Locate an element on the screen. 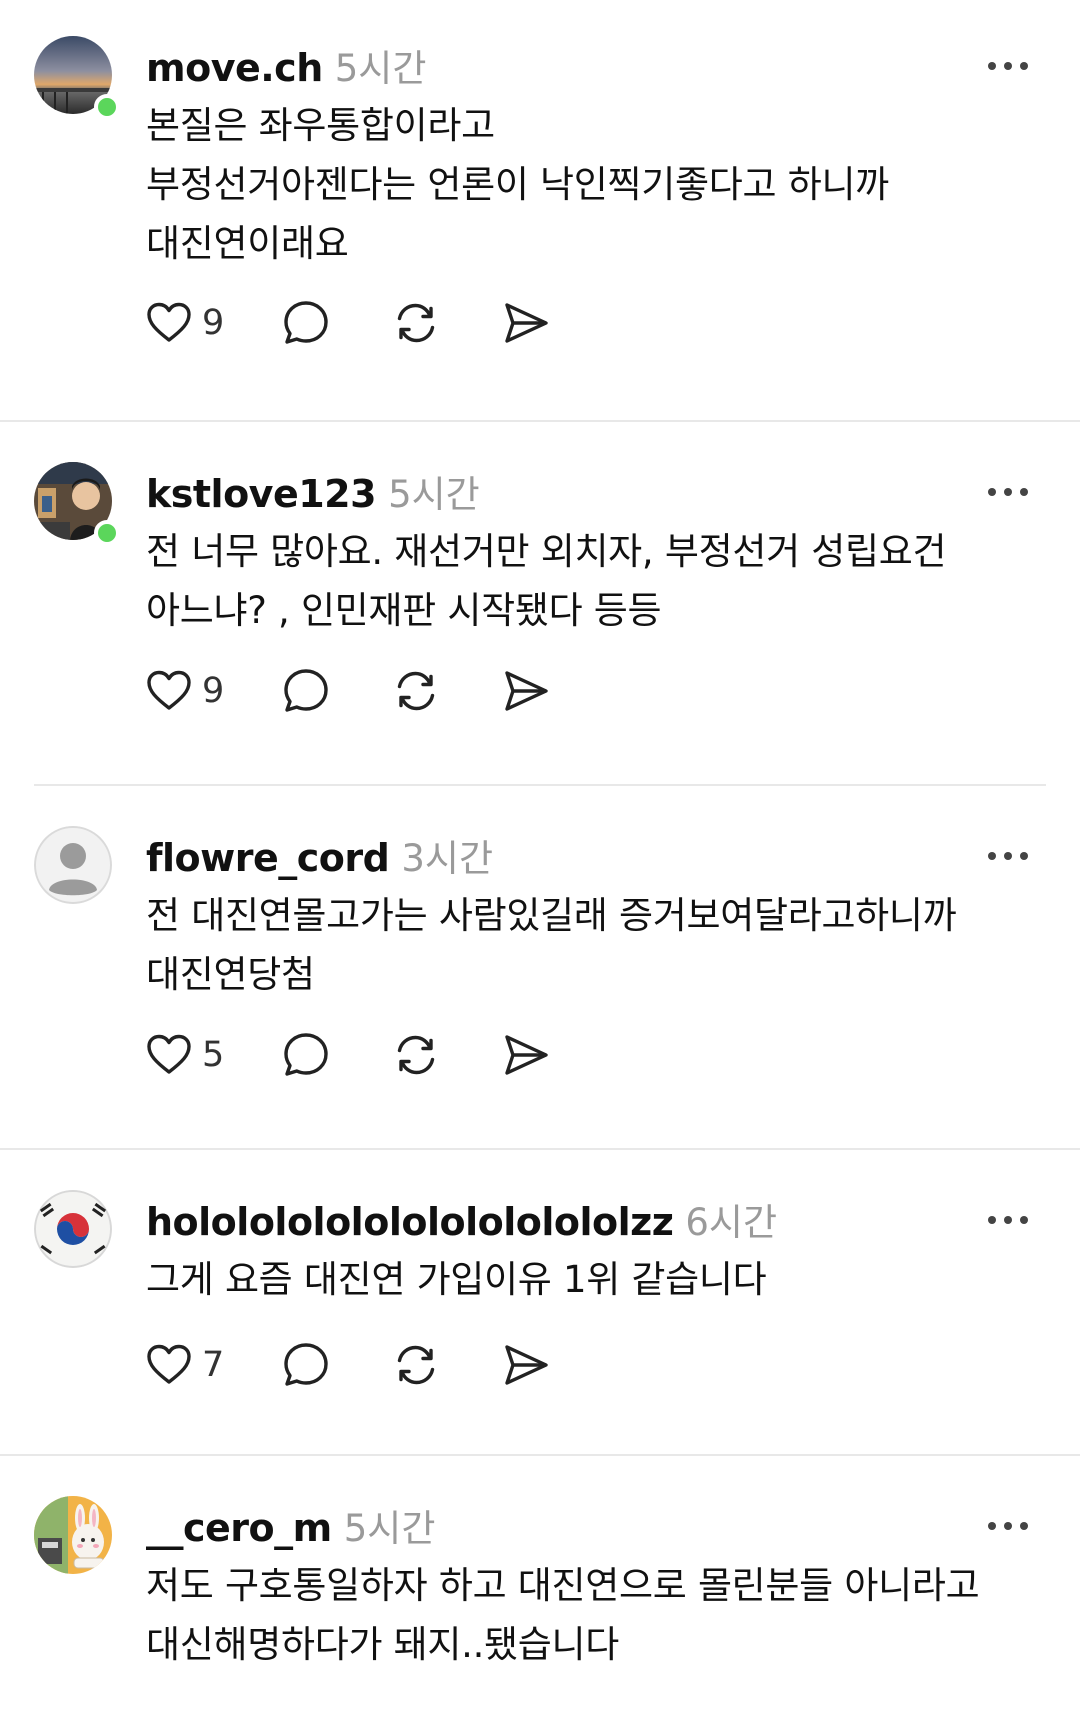 The height and width of the screenshot is (1726, 1080). username: __cero_m is located at coordinates (239, 1528).